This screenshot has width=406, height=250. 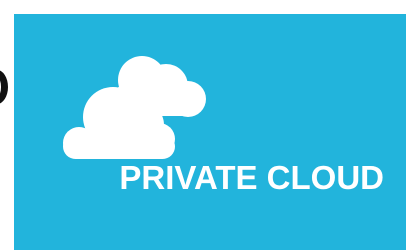 I want to click on edge-glyph-shape, so click(x=4, y=87).